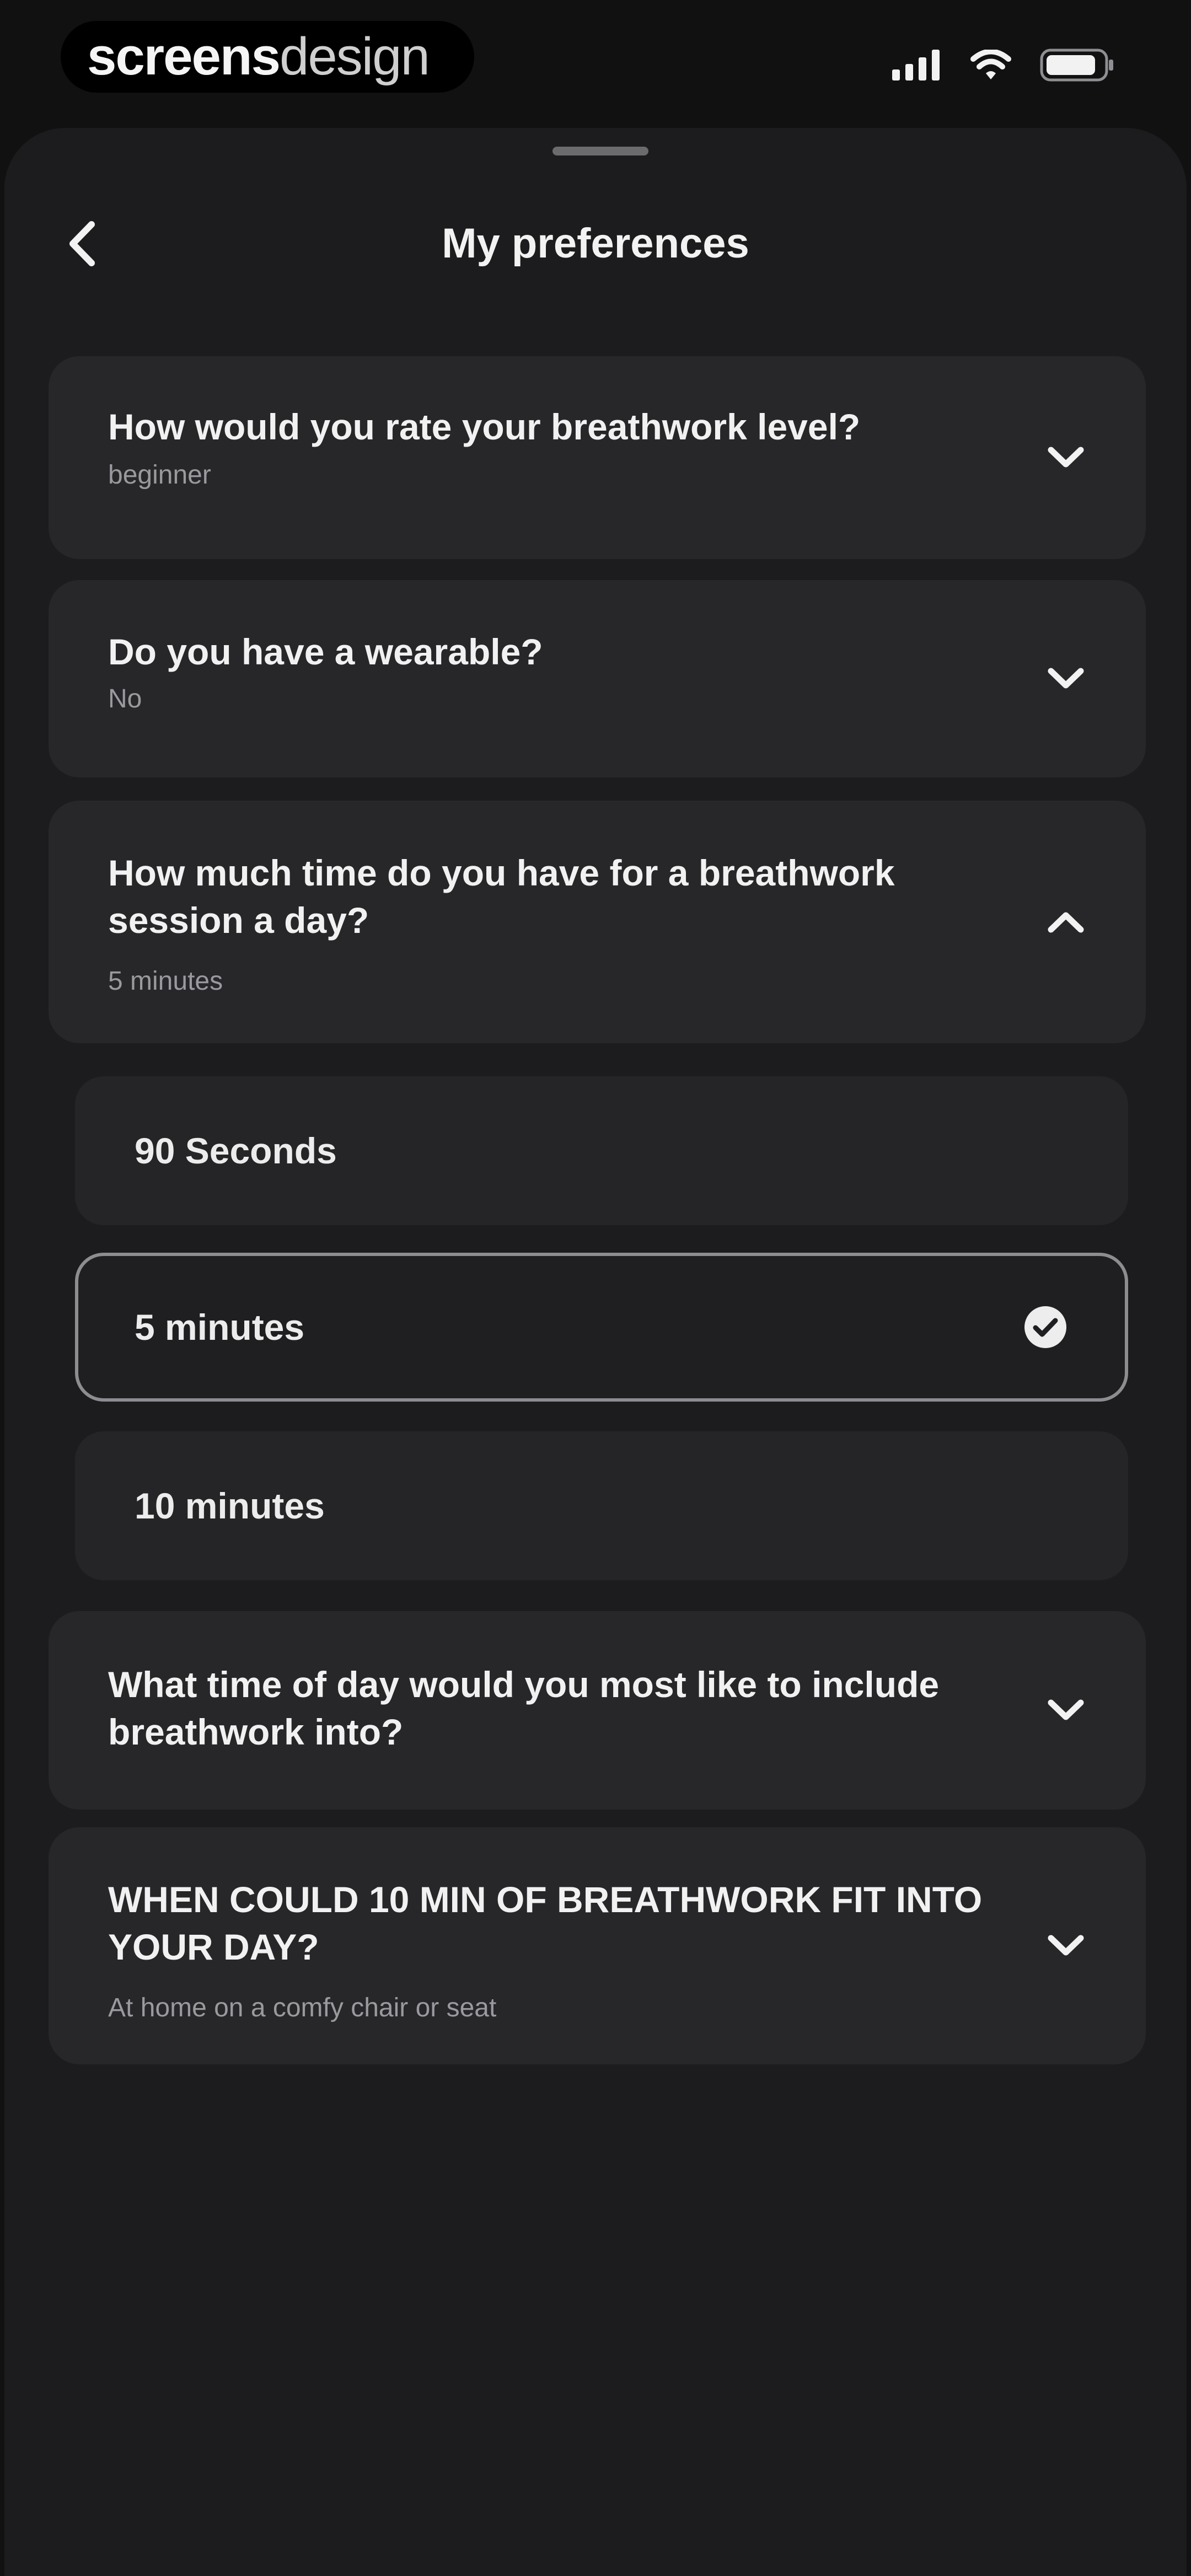 The image size is (1191, 2576). What do you see at coordinates (1066, 922) in the screenshot?
I see `chevron-up-icon` at bounding box center [1066, 922].